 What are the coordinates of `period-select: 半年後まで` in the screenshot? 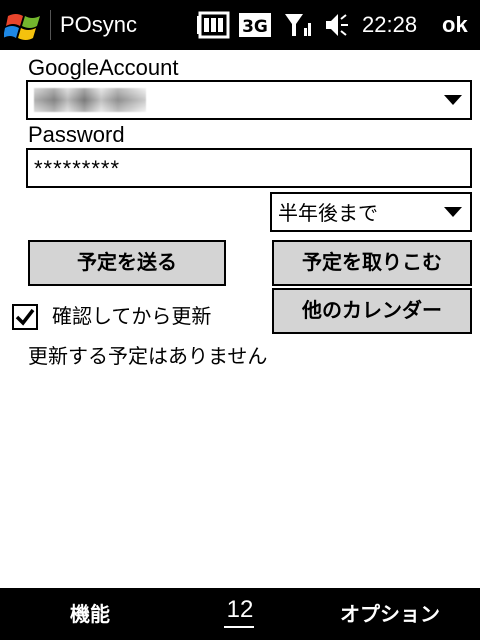 It's located at (371, 212).